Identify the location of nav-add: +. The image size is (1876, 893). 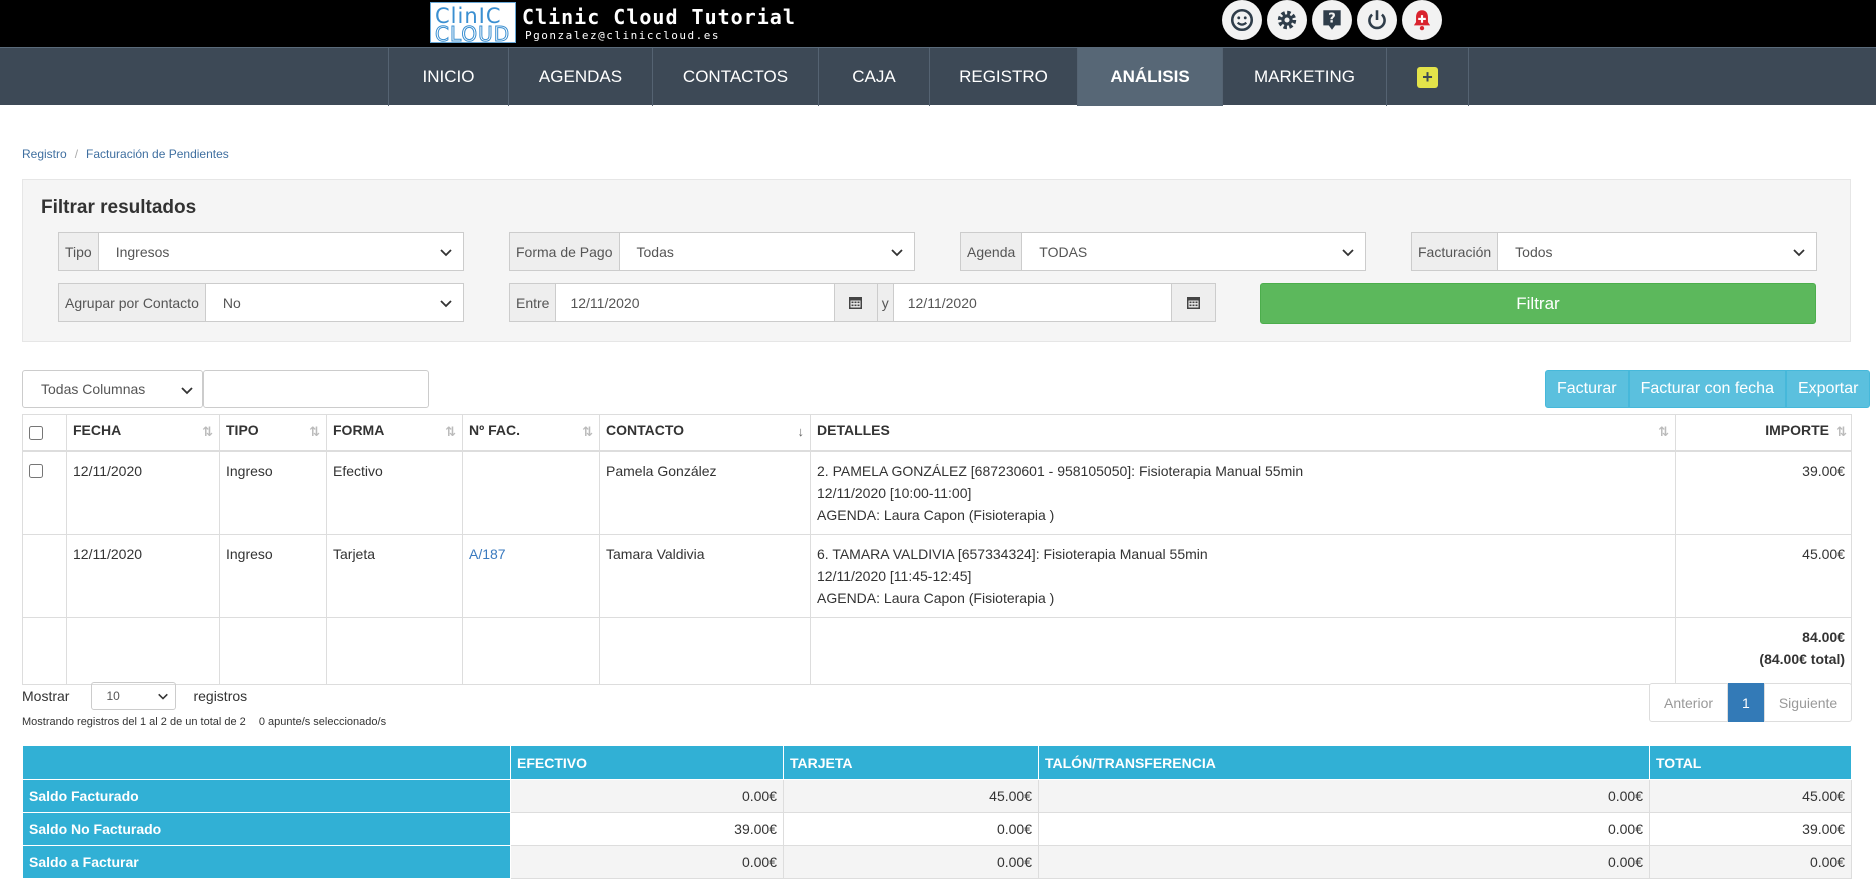
(1427, 77).